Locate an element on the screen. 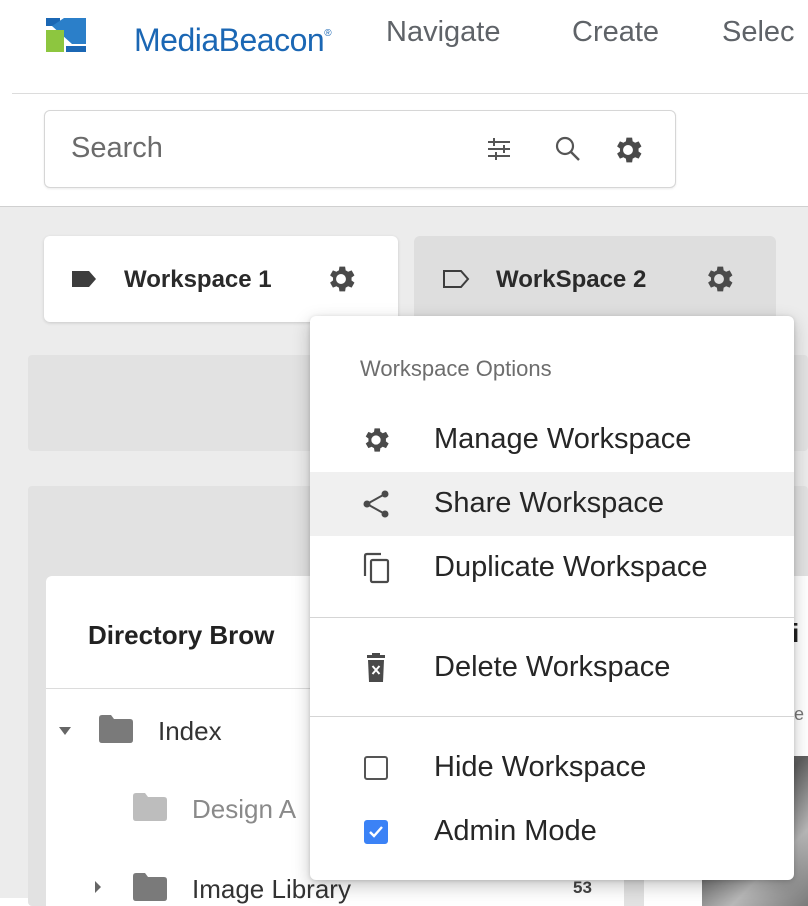 The image size is (808, 906). menu-item-label: Share Workspace is located at coordinates (549, 503).